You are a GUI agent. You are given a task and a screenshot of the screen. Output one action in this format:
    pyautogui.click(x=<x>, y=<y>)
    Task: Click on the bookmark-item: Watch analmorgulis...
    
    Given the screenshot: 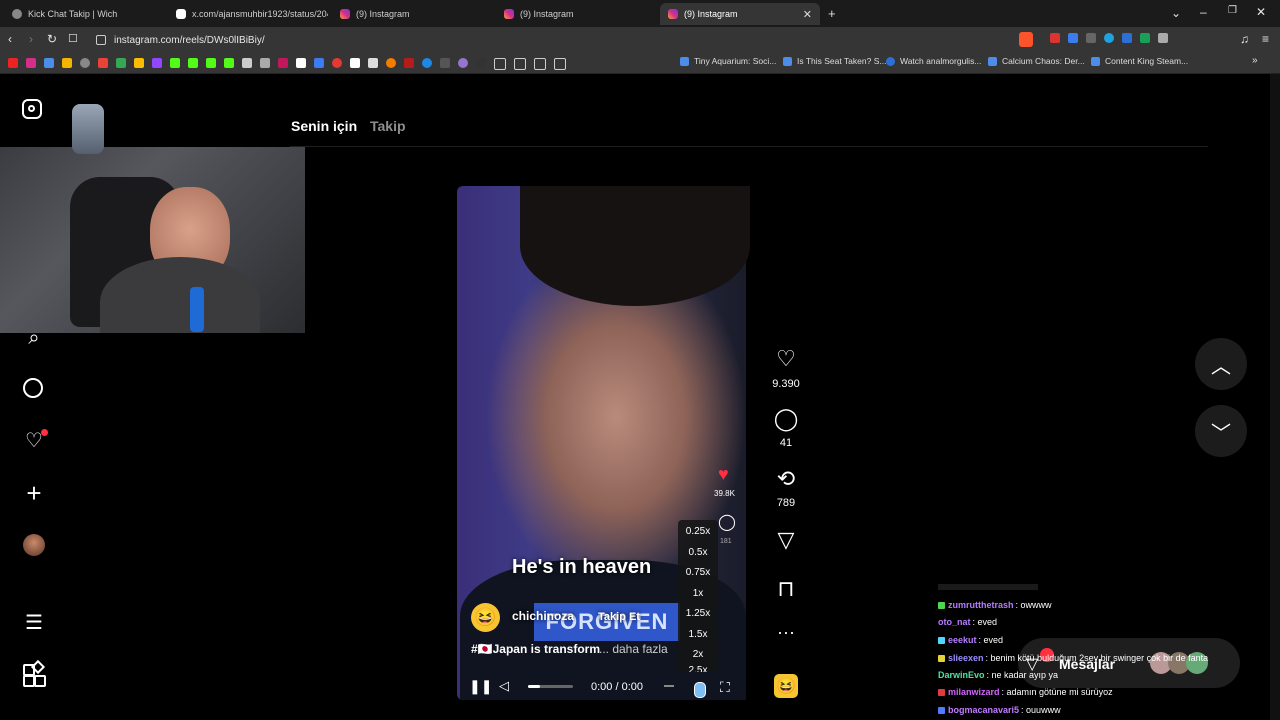 What is the action you would take?
    pyautogui.click(x=933, y=61)
    